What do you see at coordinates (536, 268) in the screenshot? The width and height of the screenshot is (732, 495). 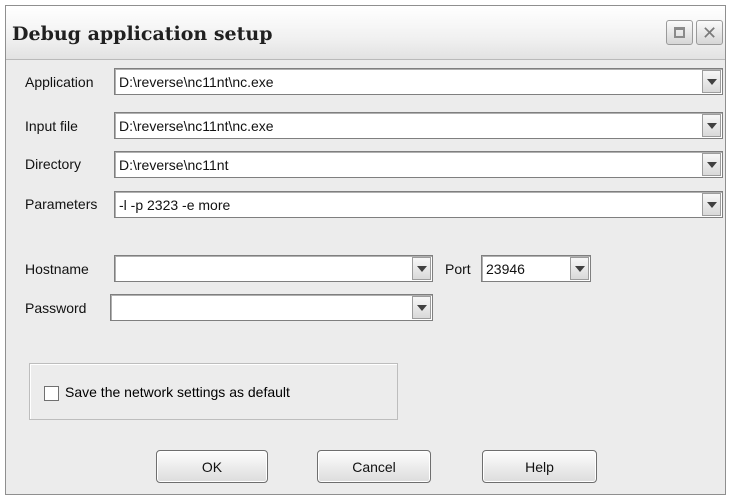 I see `port-combo: 23946` at bounding box center [536, 268].